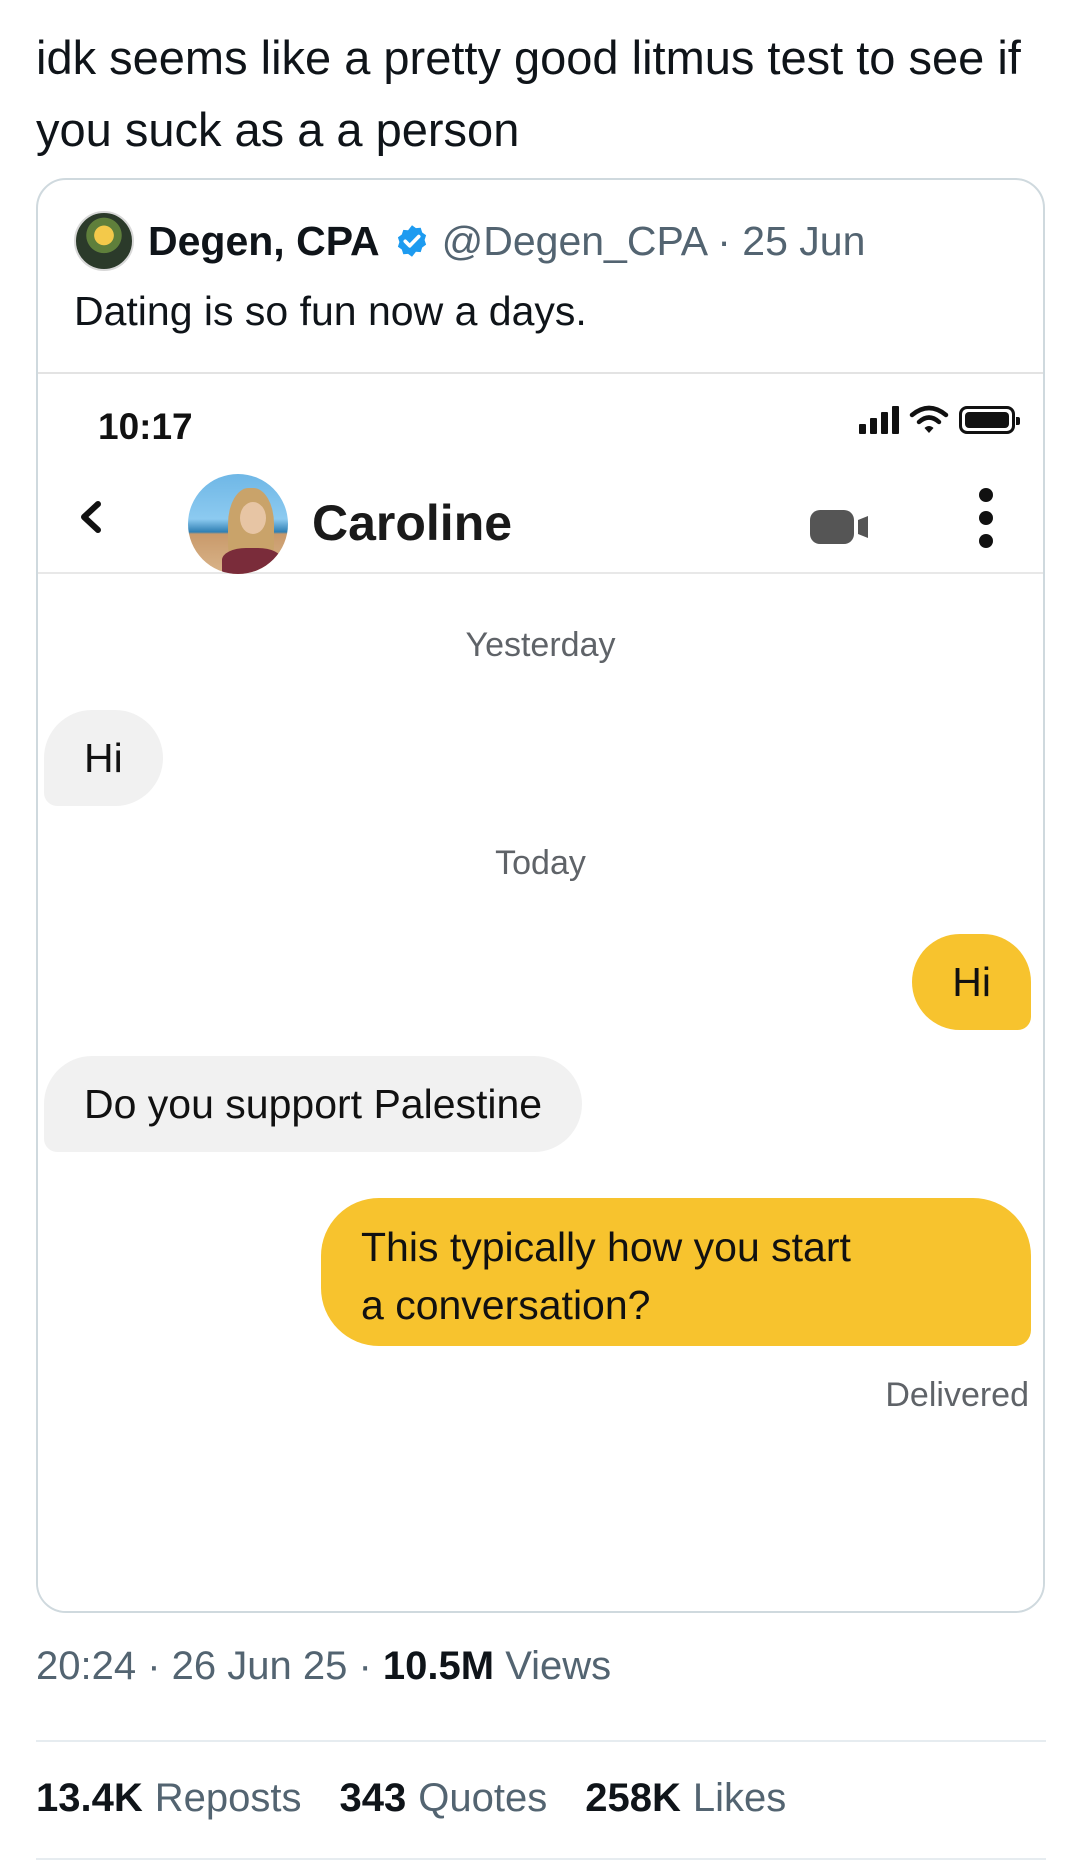 This screenshot has height=1863, width=1080. I want to click on views-count: 10.5M, so click(438, 1666).